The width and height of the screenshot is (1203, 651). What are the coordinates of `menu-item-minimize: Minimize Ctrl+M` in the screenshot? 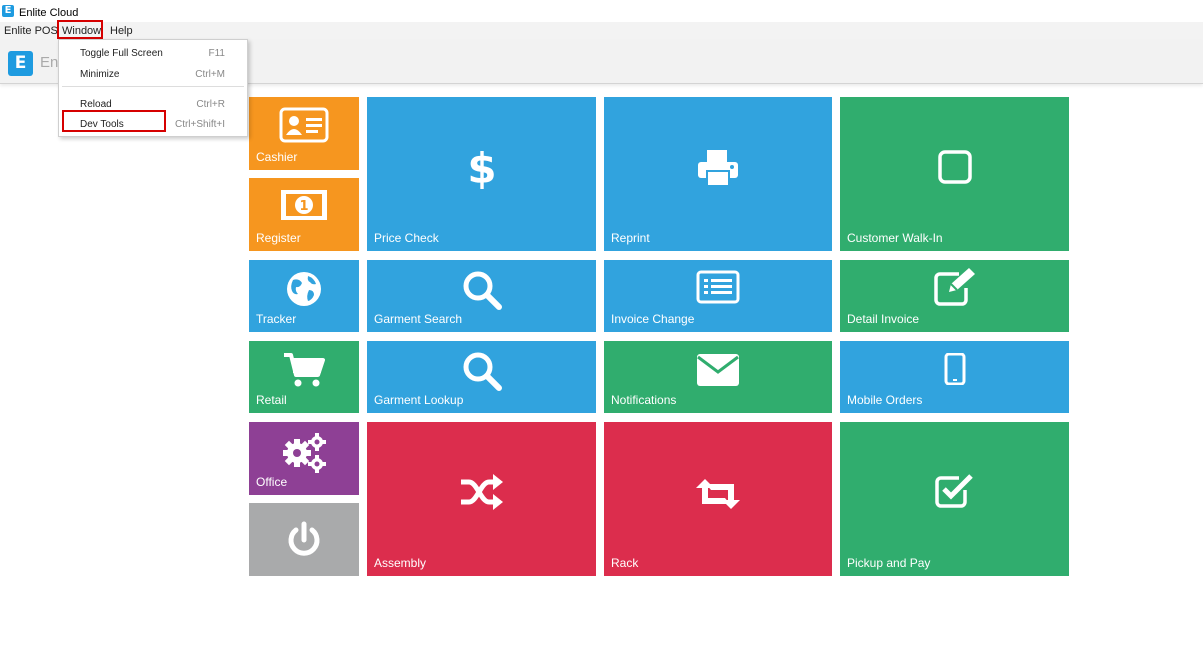 It's located at (152, 73).